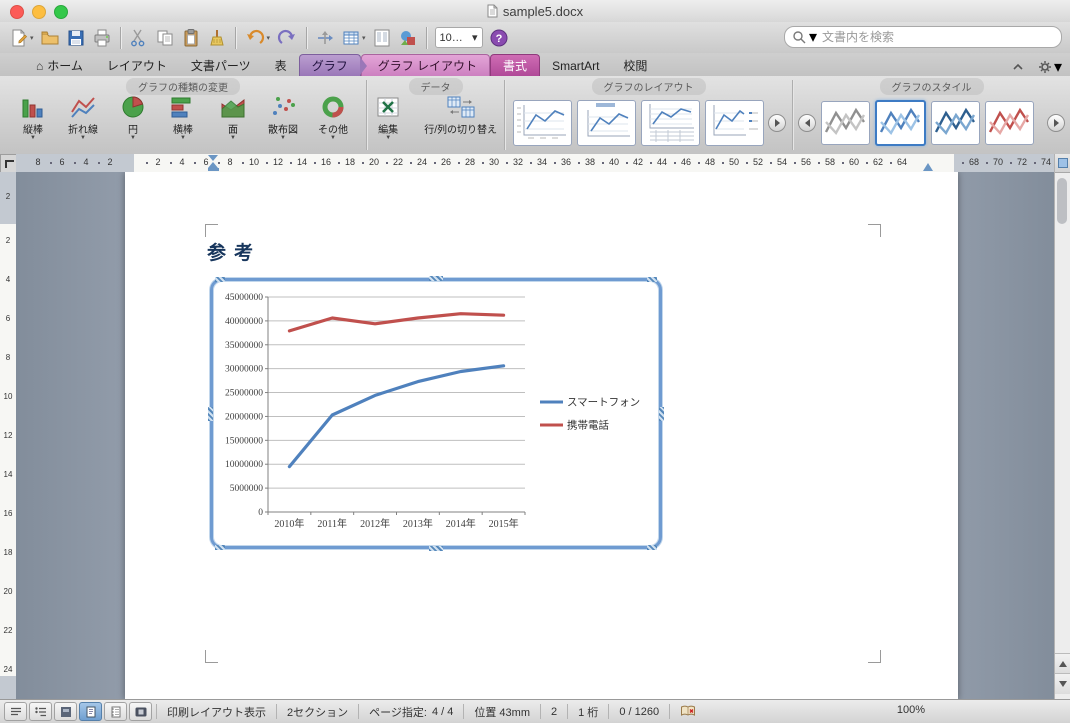 This screenshot has height=723, width=1070. What do you see at coordinates (137, 65) in the screenshot?
I see `tab-layout: レイアウト` at bounding box center [137, 65].